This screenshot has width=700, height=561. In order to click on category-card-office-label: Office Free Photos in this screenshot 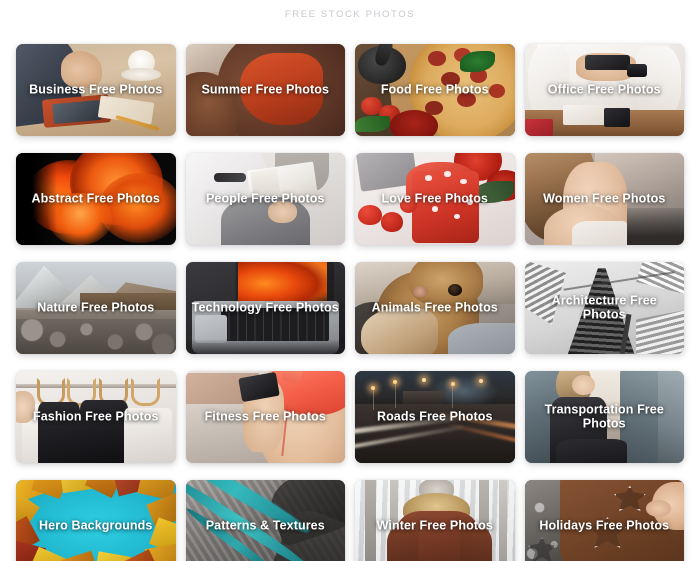, I will do `click(604, 89)`.